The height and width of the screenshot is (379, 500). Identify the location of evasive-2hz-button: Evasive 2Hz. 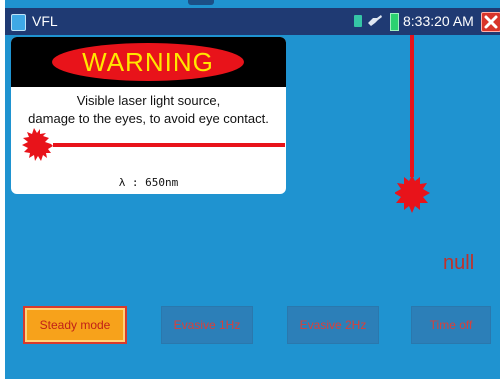
(333, 325).